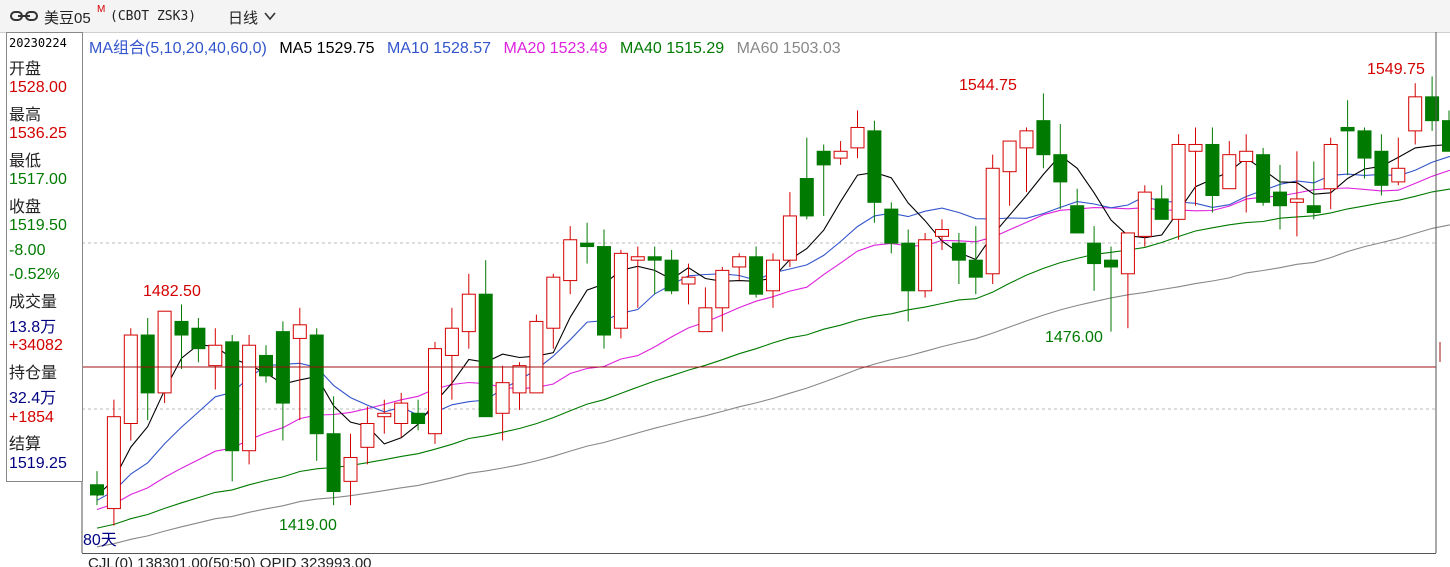 The image size is (1450, 567). Describe the element at coordinates (34, 275) in the screenshot. I see `change-pct-value: -0.52%` at that location.